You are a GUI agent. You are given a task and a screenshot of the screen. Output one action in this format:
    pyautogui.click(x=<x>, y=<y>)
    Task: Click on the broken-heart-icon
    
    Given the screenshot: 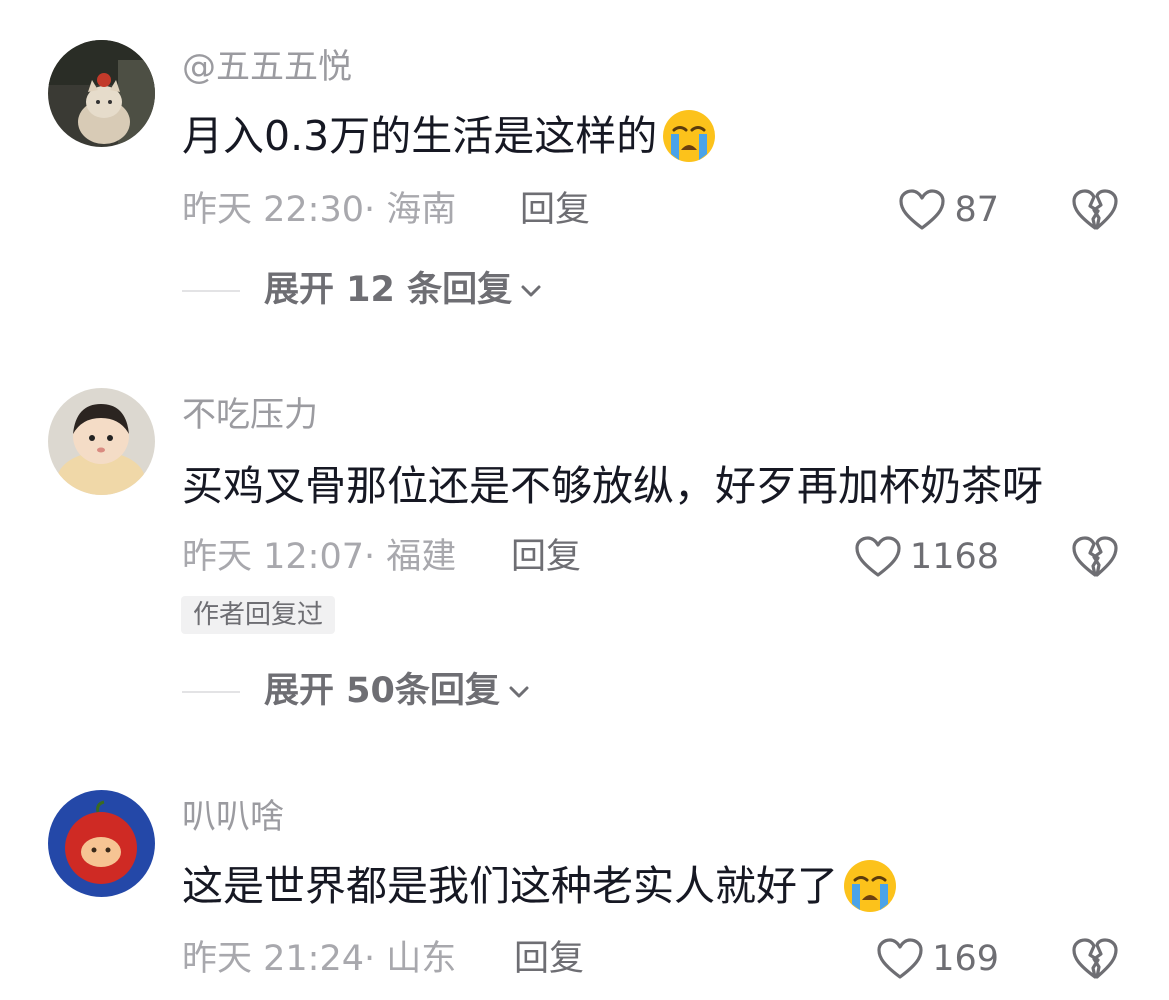 What is the action you would take?
    pyautogui.click(x=1095, y=958)
    